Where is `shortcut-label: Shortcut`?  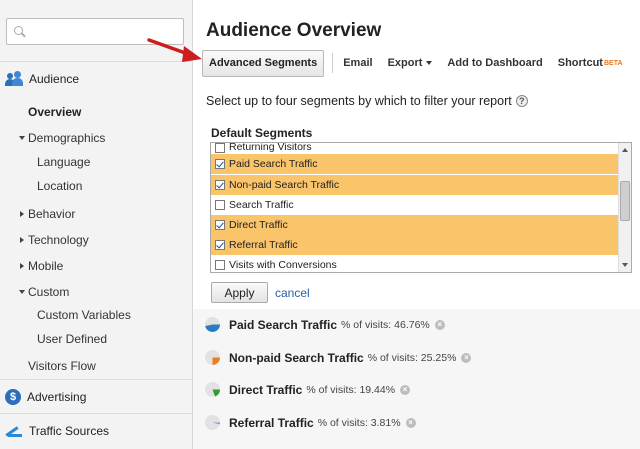
shortcut-label: Shortcut is located at coordinates (580, 63).